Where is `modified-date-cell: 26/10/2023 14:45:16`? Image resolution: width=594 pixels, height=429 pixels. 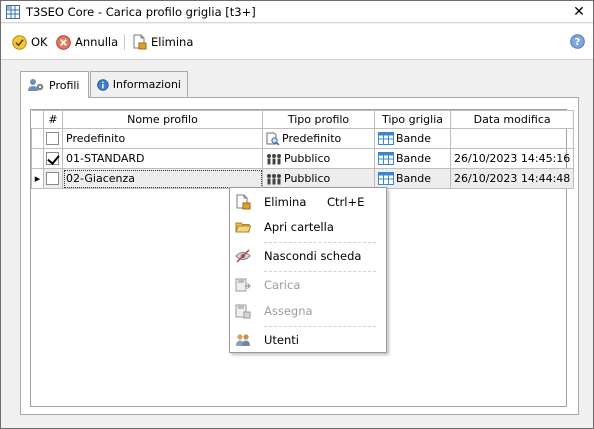
modified-date-cell: 26/10/2023 14:45:16 is located at coordinates (512, 158).